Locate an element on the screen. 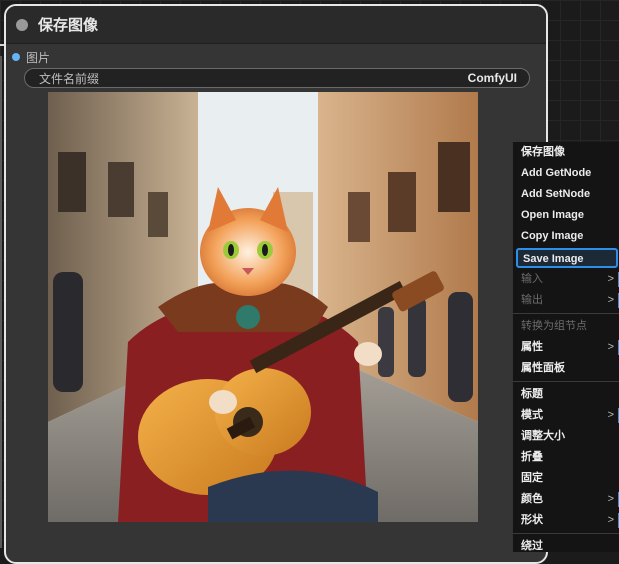  menu-item-add-setnode: Add SetNode is located at coordinates (566, 194).